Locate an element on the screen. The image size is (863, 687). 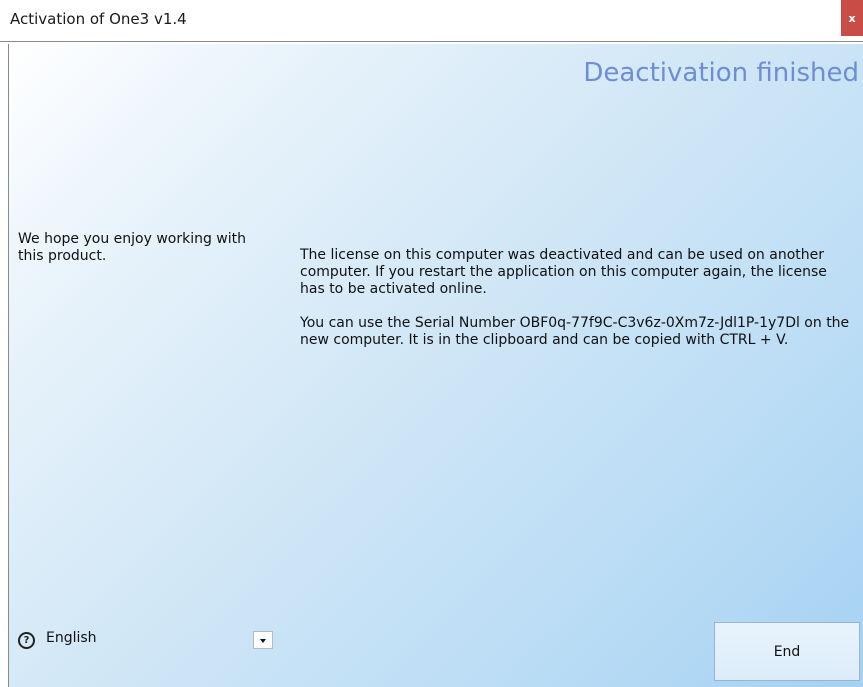
help-icon: ? is located at coordinates (26, 640).